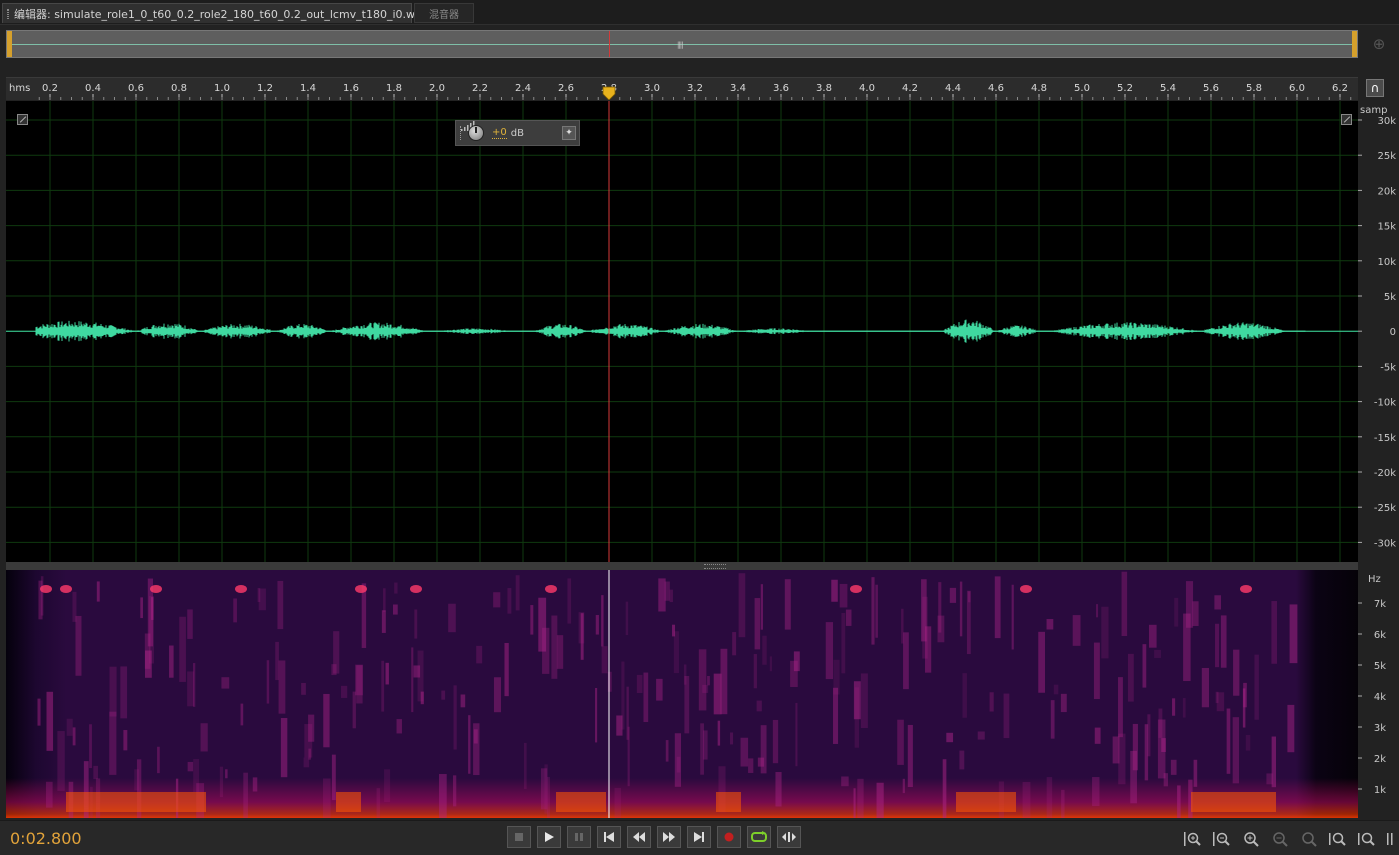 The width and height of the screenshot is (1399, 855). I want to click on ruler-tick-label: 0.4, so click(93, 88).